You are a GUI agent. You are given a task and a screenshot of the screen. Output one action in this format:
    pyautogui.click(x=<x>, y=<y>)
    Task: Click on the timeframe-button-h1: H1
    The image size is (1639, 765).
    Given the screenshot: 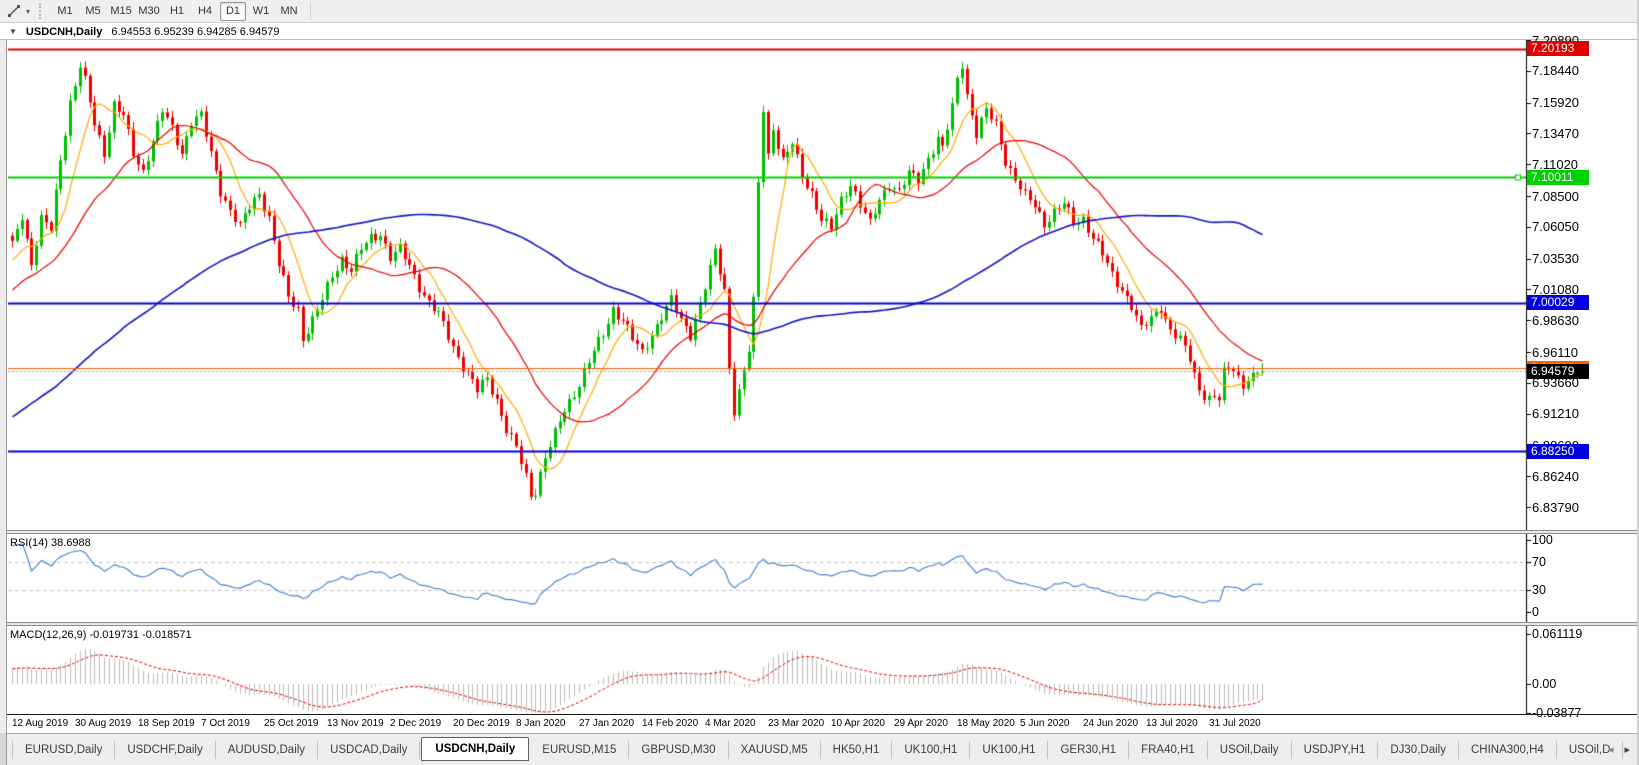 What is the action you would take?
    pyautogui.click(x=177, y=11)
    